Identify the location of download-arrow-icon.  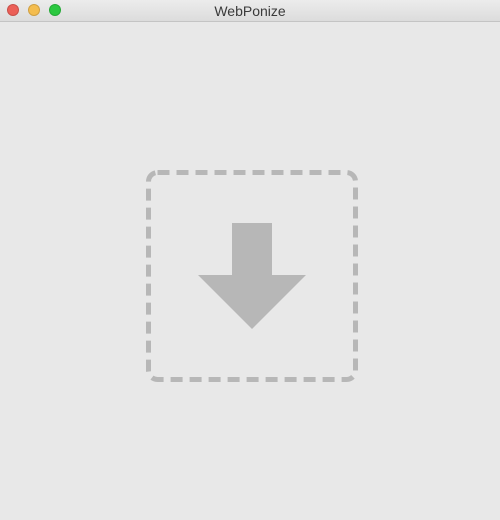
(252, 276).